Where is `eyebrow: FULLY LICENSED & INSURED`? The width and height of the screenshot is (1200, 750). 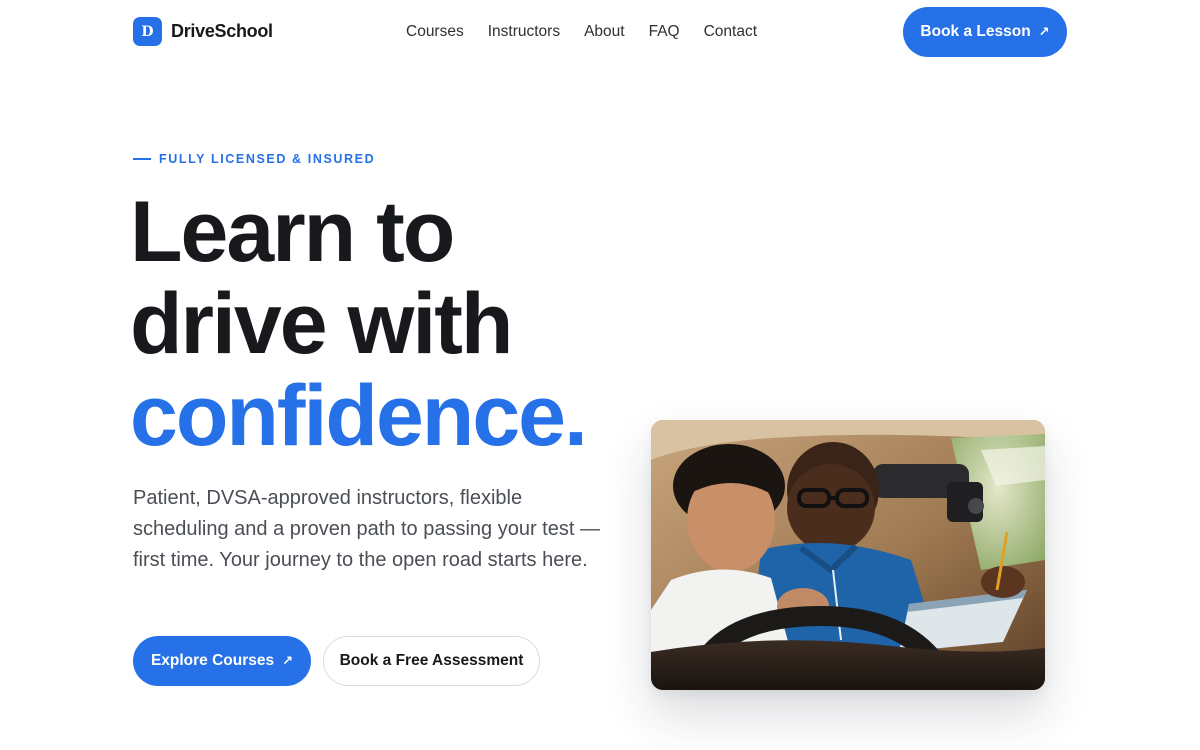 eyebrow: FULLY LICENSED & INSURED is located at coordinates (254, 159).